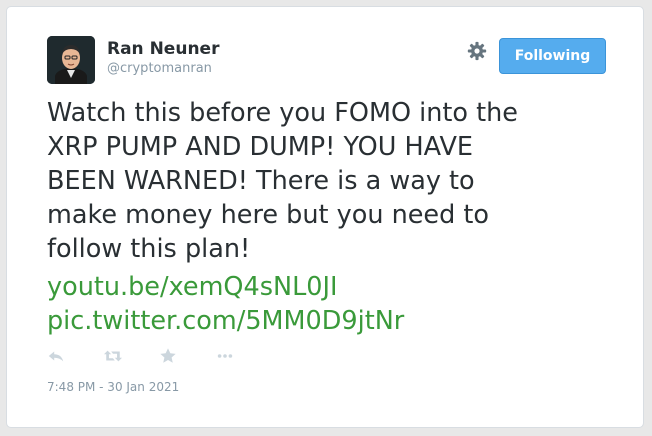 The image size is (652, 436). What do you see at coordinates (225, 287) in the screenshot?
I see `youtube-link: youtu.be/xemQ4sNL0JI` at bounding box center [225, 287].